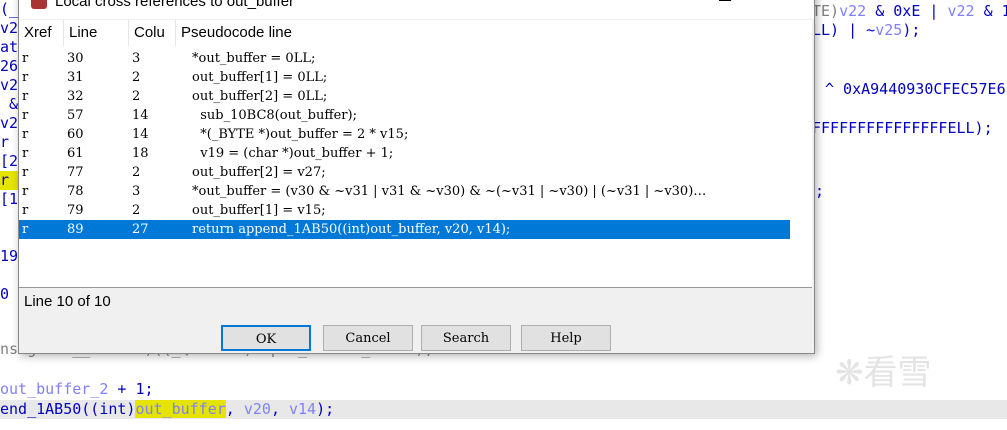  What do you see at coordinates (140, 229) in the screenshot?
I see `cell-col: 27` at bounding box center [140, 229].